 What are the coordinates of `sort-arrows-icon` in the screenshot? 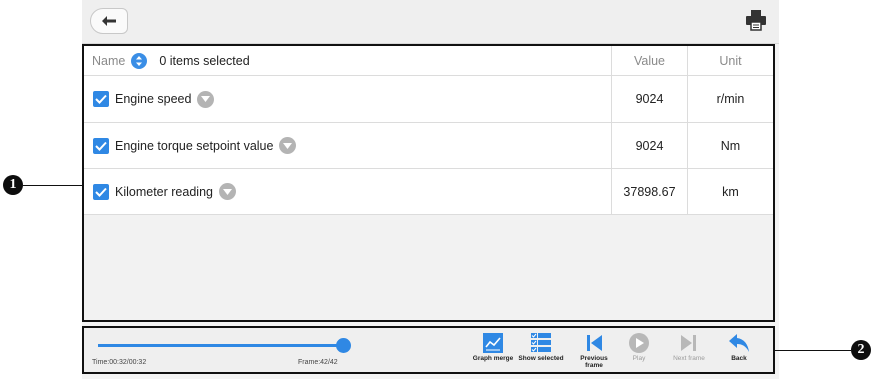 It's located at (139, 60).